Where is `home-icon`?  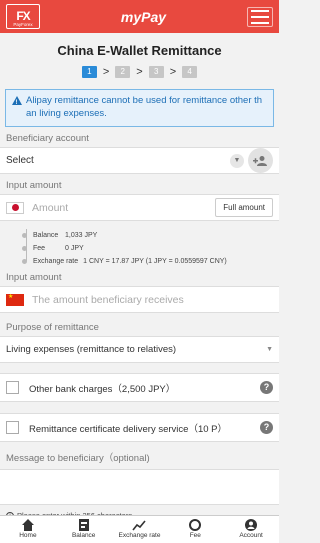 home-icon is located at coordinates (27, 525).